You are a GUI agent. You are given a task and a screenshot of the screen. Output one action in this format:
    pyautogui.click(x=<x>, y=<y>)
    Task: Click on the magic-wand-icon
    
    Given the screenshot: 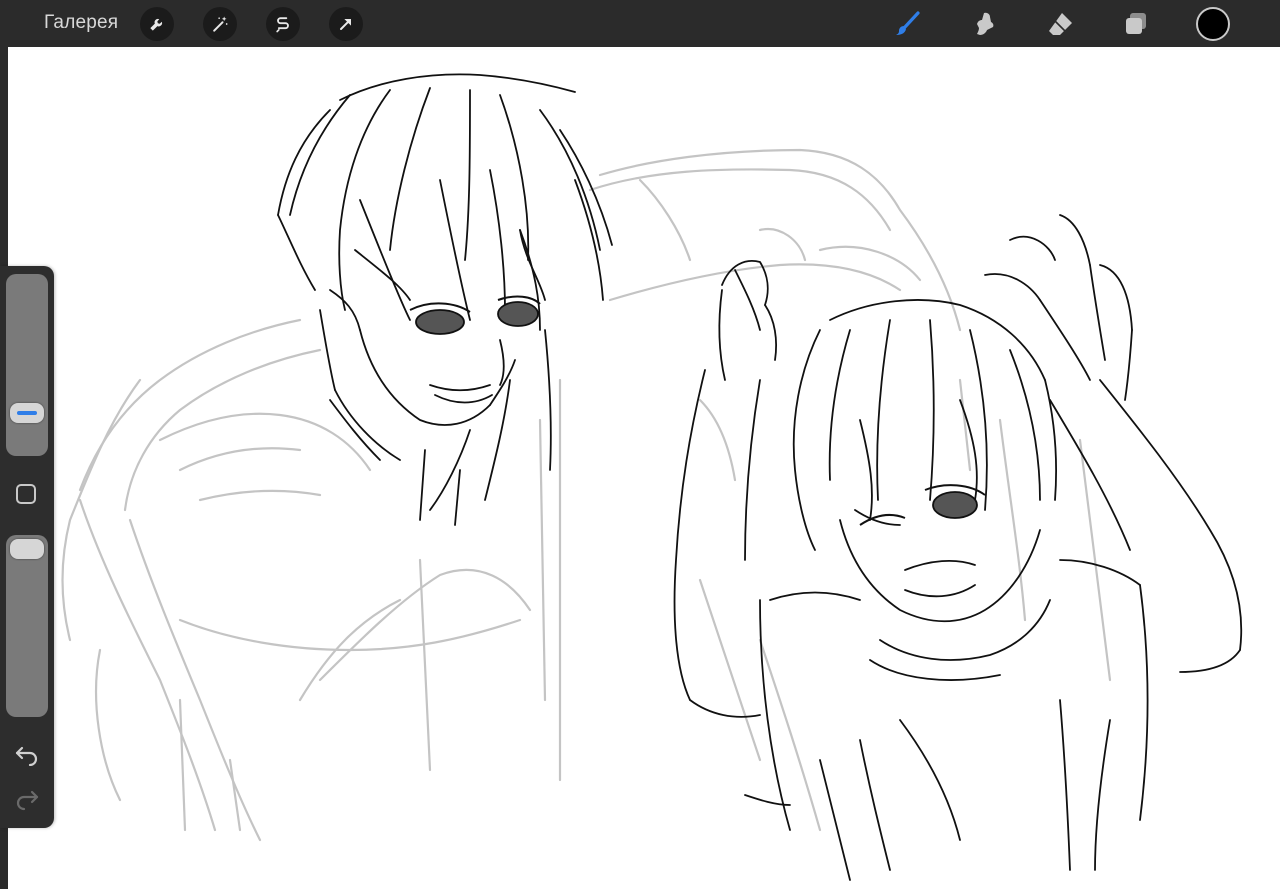 What is the action you would take?
    pyautogui.click(x=220, y=24)
    